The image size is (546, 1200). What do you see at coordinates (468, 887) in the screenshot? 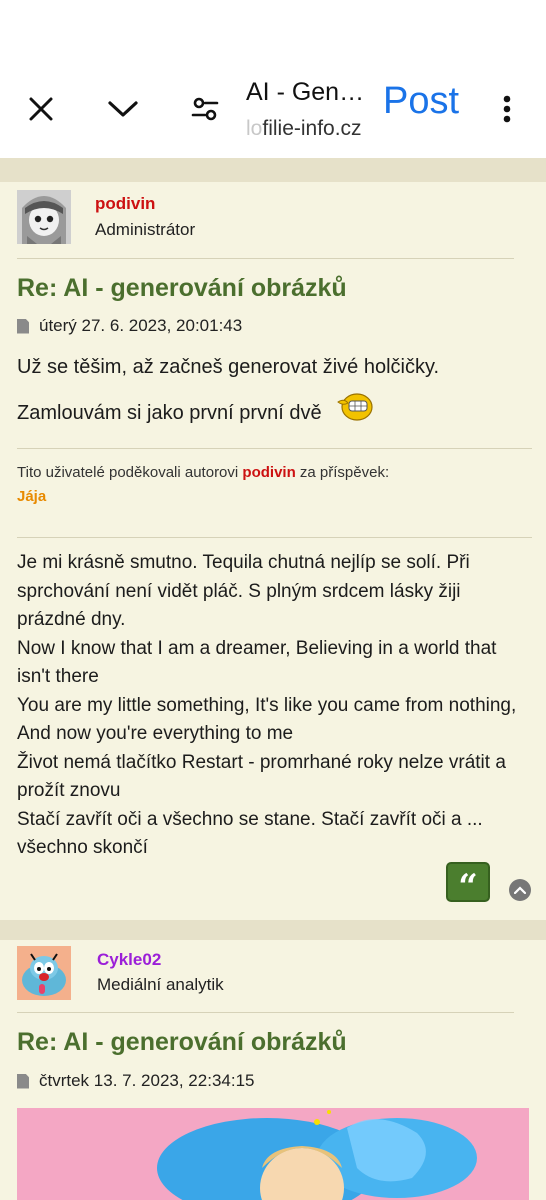
I see `quote-icon: “` at bounding box center [468, 887].